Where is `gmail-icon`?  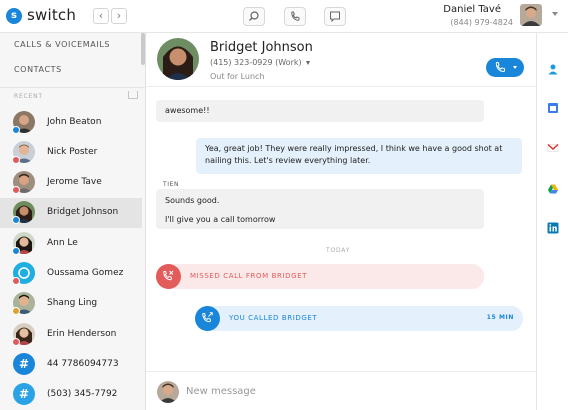 gmail-icon is located at coordinates (553, 148).